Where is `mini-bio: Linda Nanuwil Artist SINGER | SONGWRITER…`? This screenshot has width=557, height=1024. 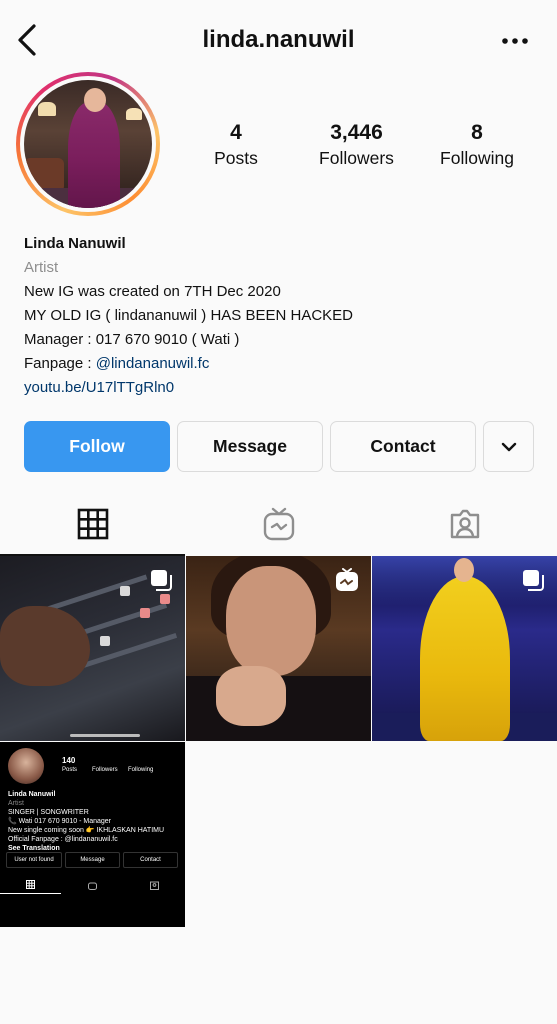
mini-bio: Linda Nanuwil Artist SINGER | SONGWRITER… is located at coordinates (93, 821).